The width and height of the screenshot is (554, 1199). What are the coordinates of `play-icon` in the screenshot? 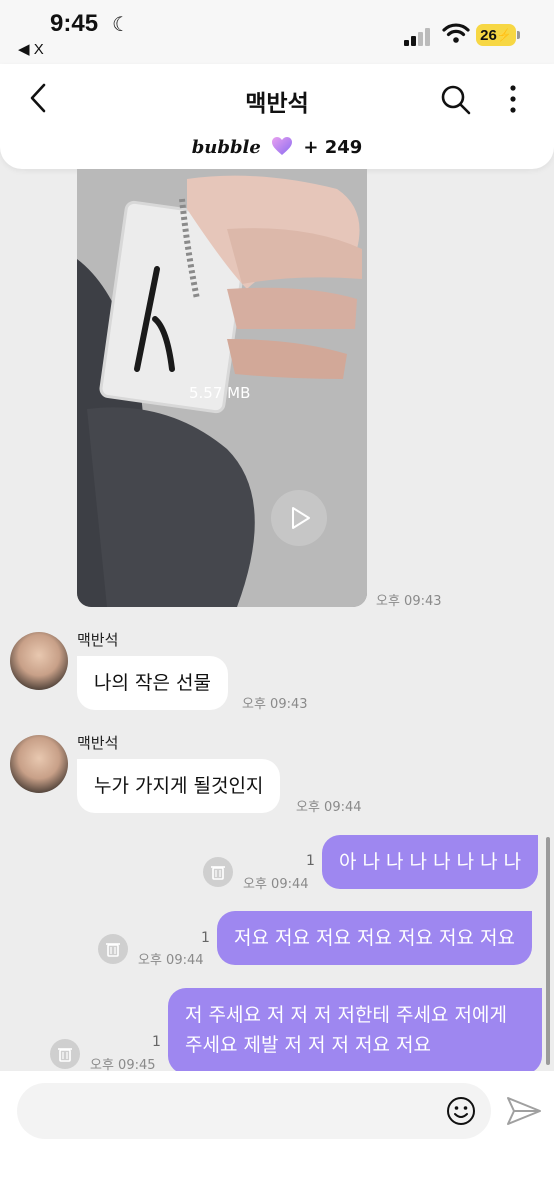 It's located at (301, 518).